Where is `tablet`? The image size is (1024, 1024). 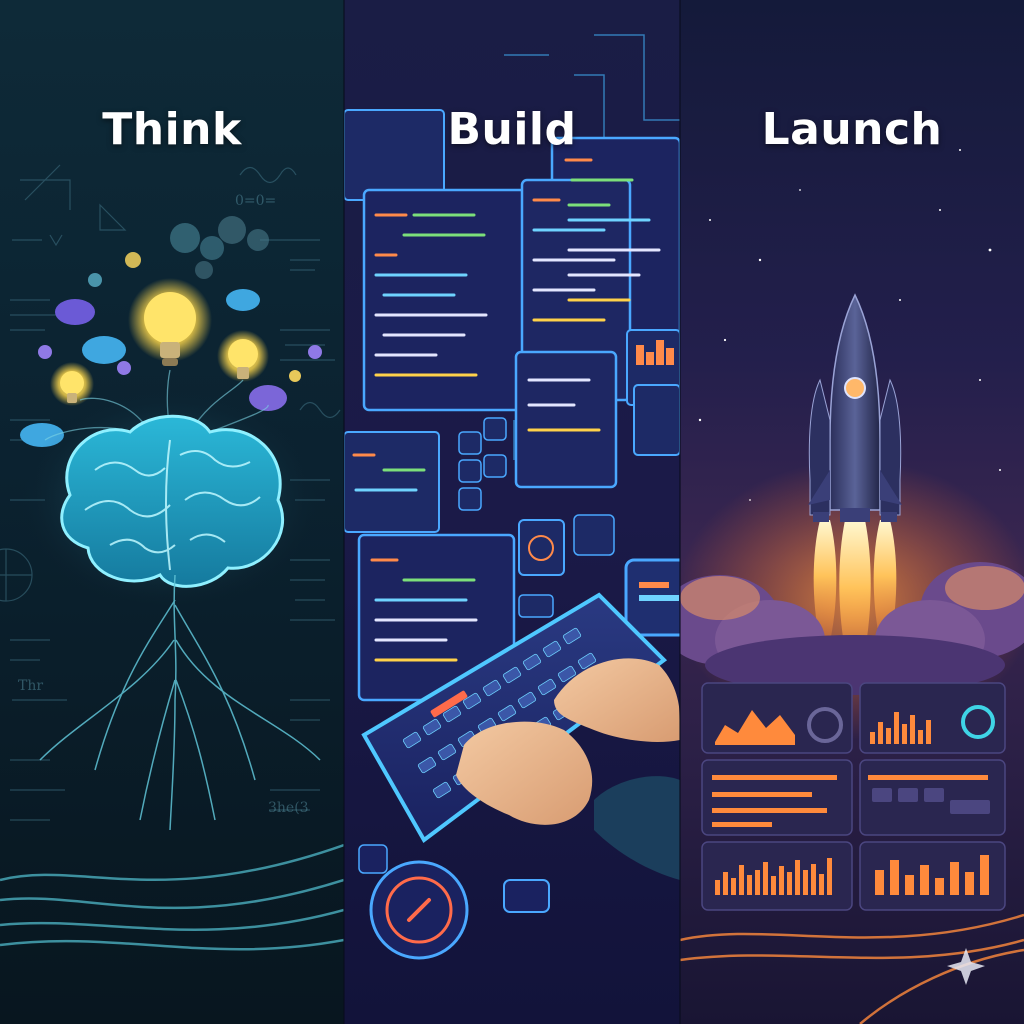
tablet is located at coordinates (652, 597).